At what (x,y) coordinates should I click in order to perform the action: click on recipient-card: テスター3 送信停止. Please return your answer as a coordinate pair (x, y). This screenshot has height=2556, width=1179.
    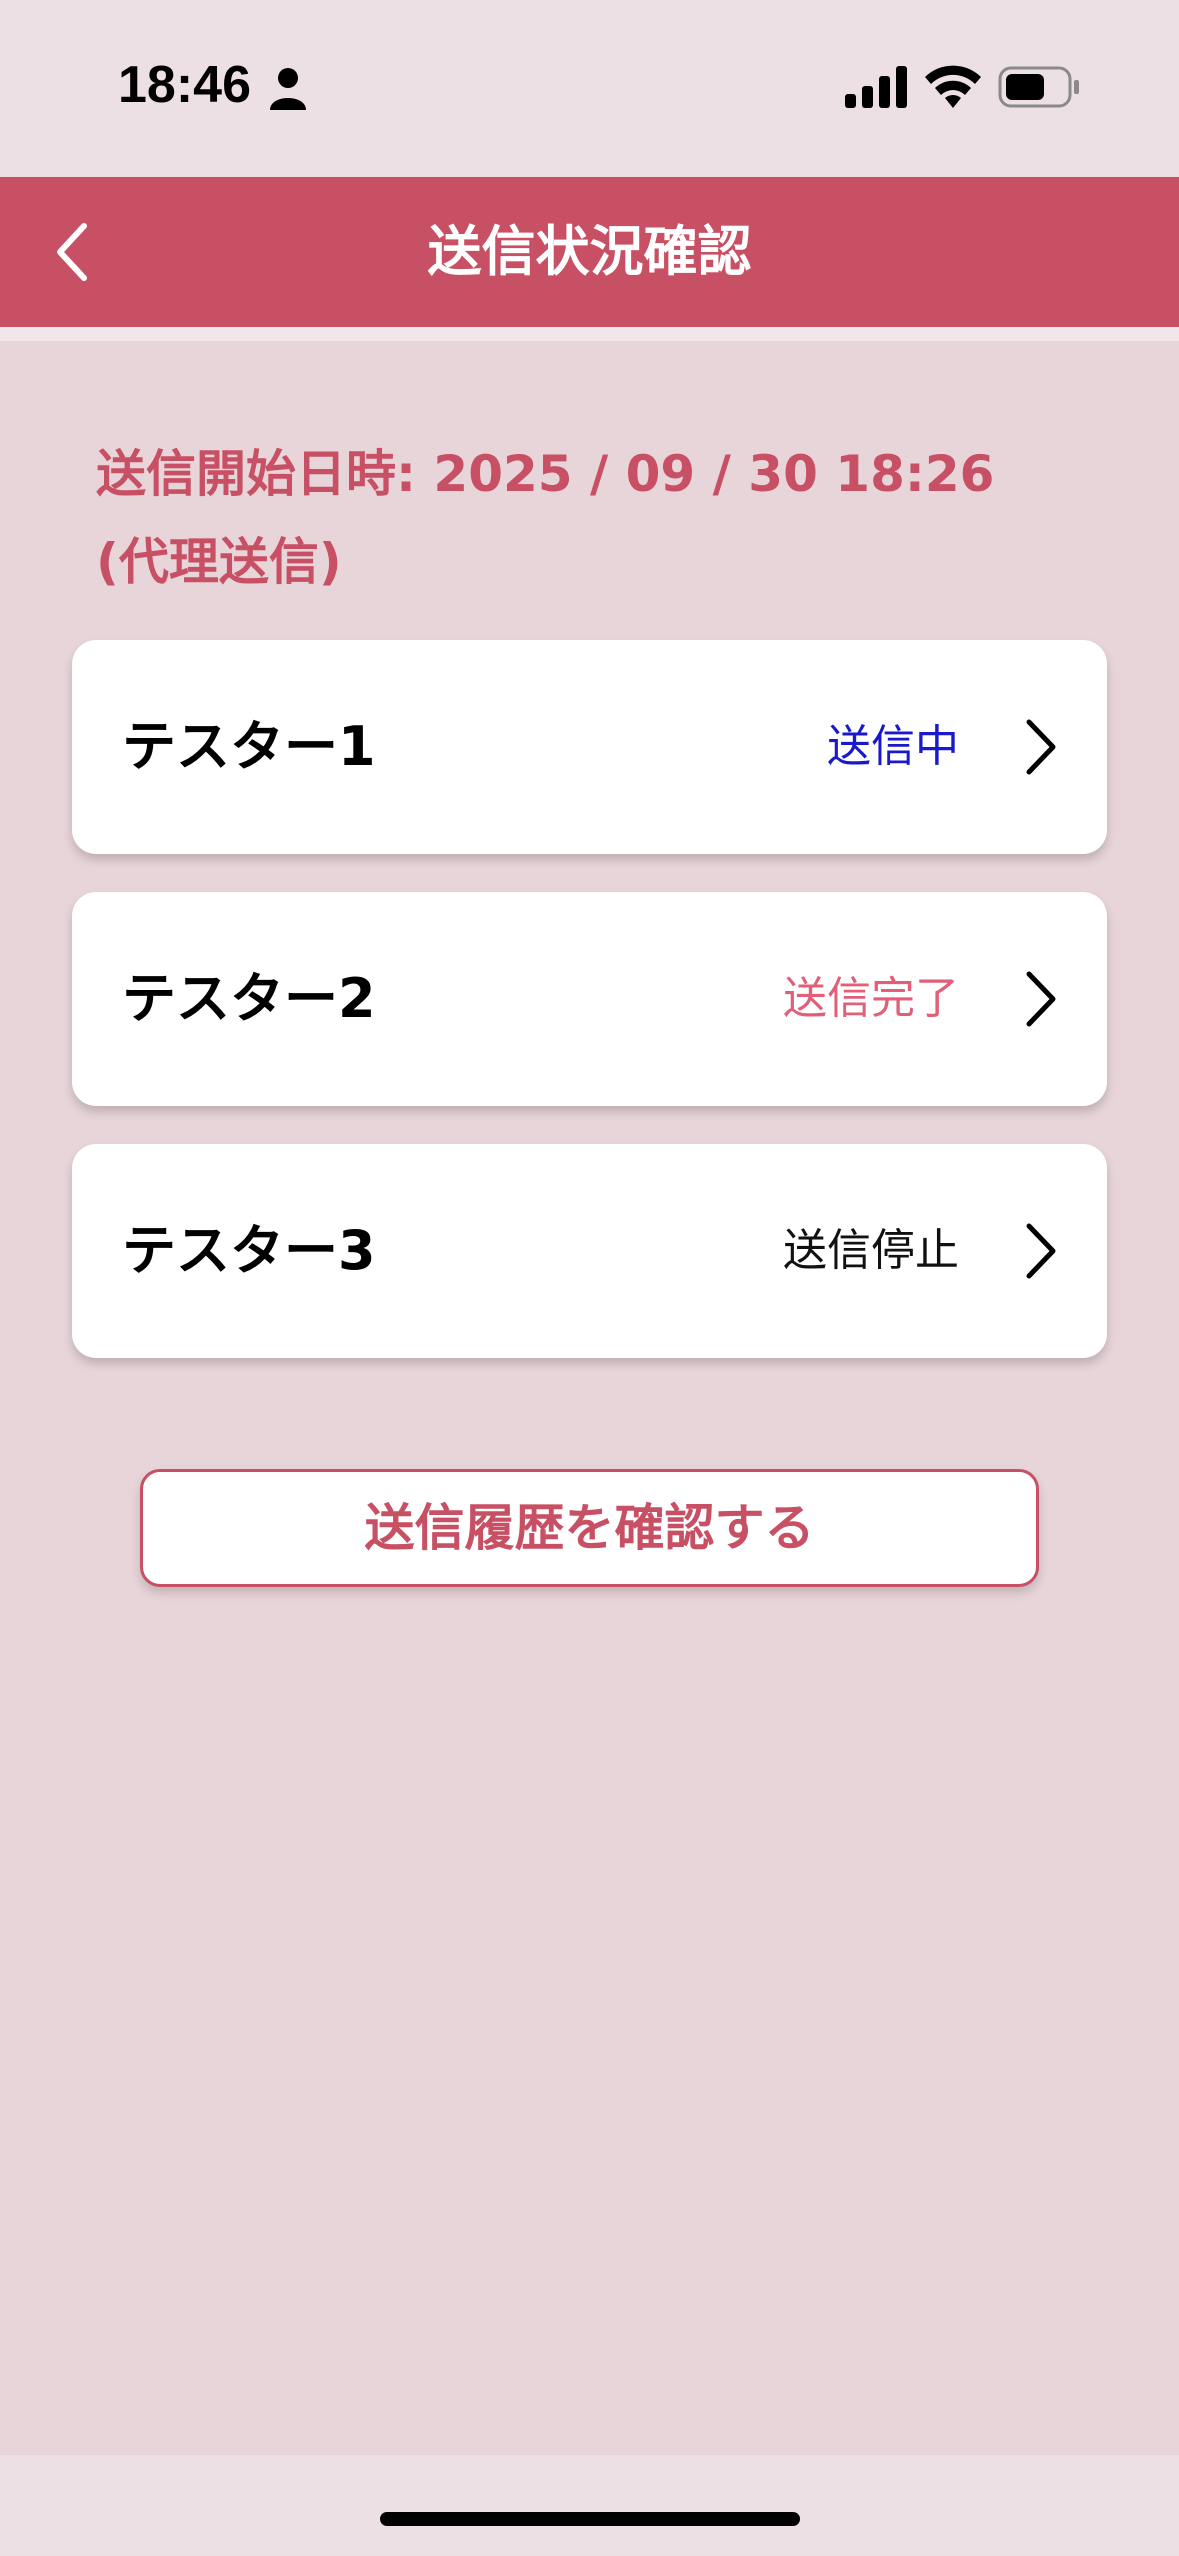
    Looking at the image, I should click on (589, 1251).